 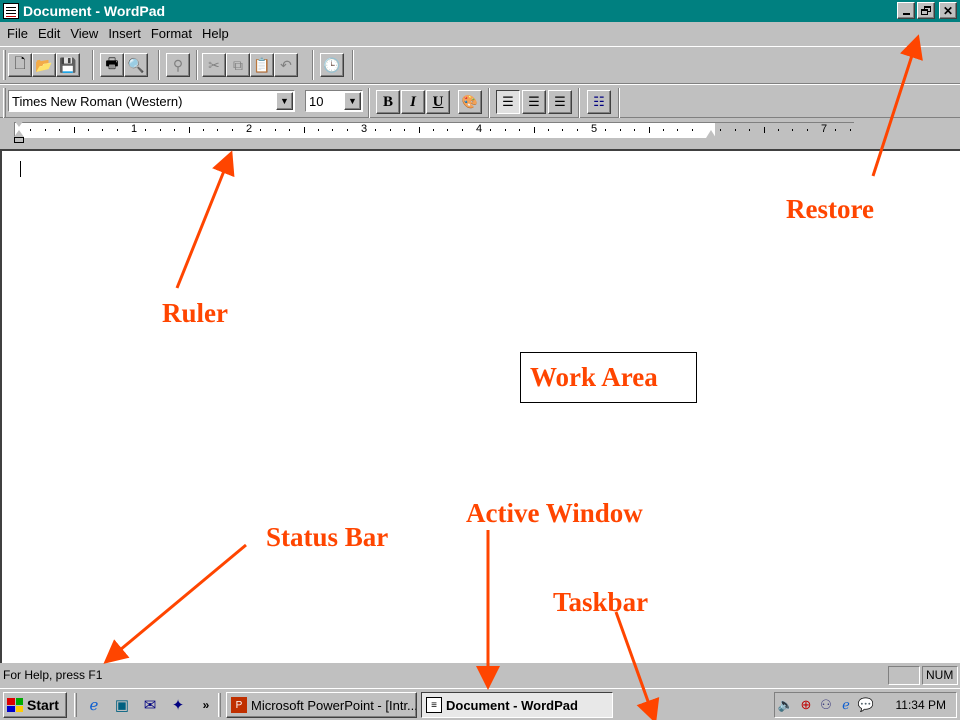 What do you see at coordinates (124, 33) in the screenshot?
I see `menu-insert: Insert` at bounding box center [124, 33].